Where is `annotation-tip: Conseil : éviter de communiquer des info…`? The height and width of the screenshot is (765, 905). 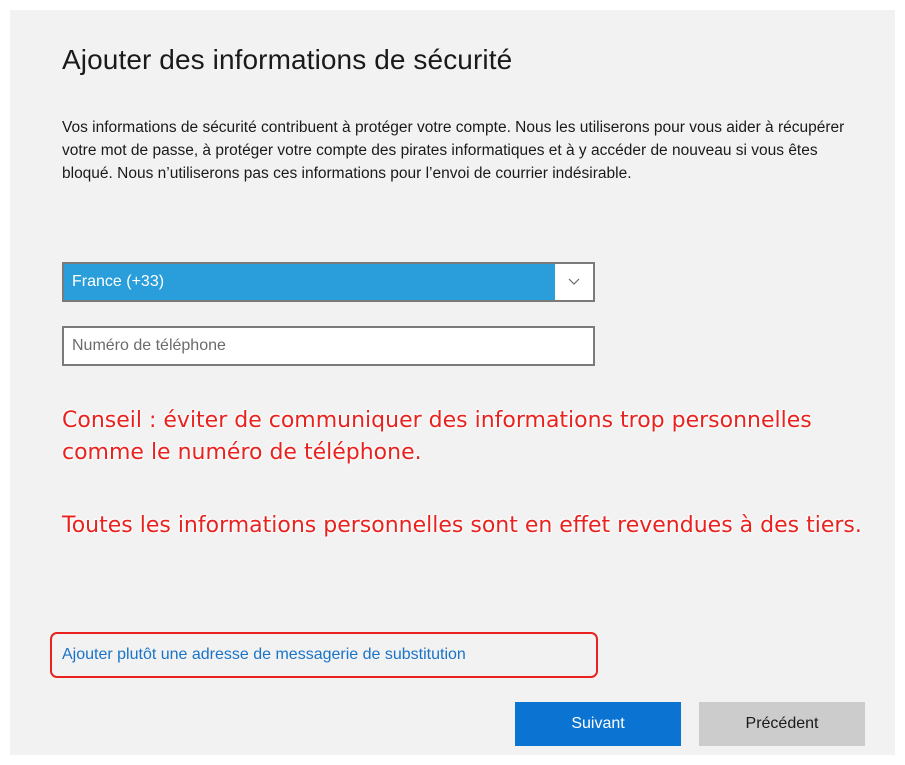
annotation-tip: Conseil : éviter de communiquer des info… is located at coordinates (437, 436).